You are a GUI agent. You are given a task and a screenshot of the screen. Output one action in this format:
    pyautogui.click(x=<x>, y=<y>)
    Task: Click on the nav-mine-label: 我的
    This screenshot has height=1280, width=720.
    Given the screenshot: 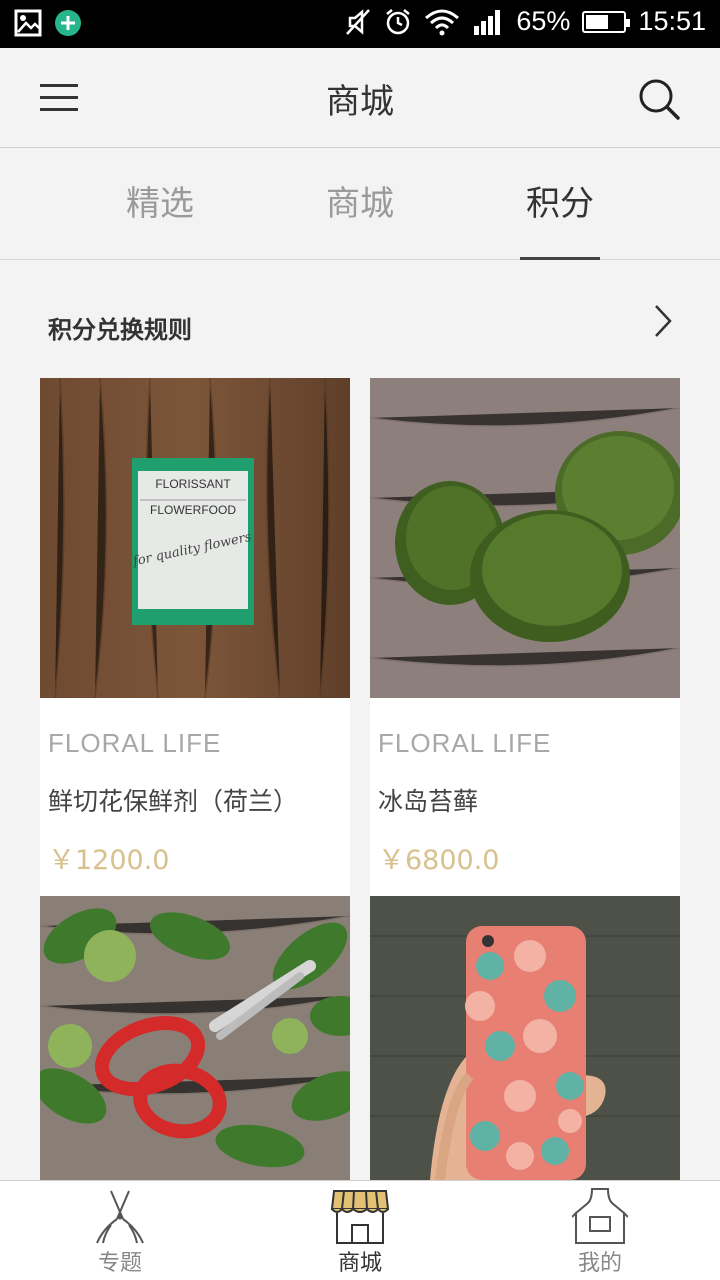 What is the action you would take?
    pyautogui.click(x=599, y=1263)
    